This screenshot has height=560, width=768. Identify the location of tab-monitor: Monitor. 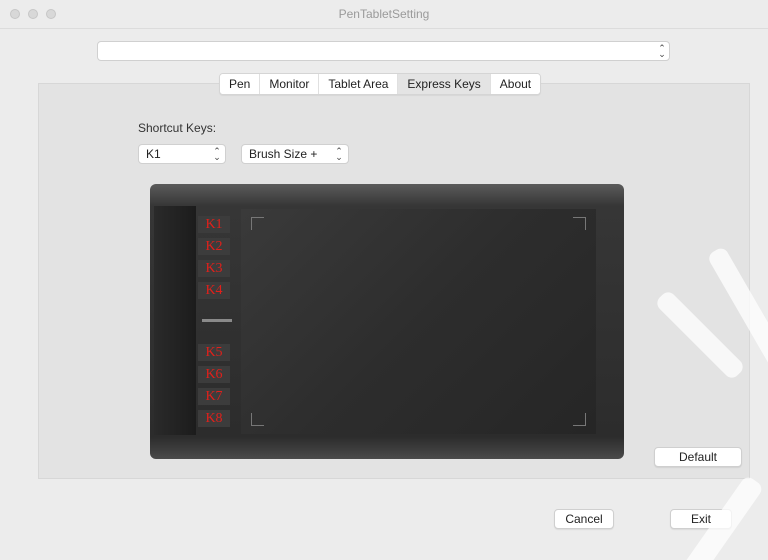
(290, 84).